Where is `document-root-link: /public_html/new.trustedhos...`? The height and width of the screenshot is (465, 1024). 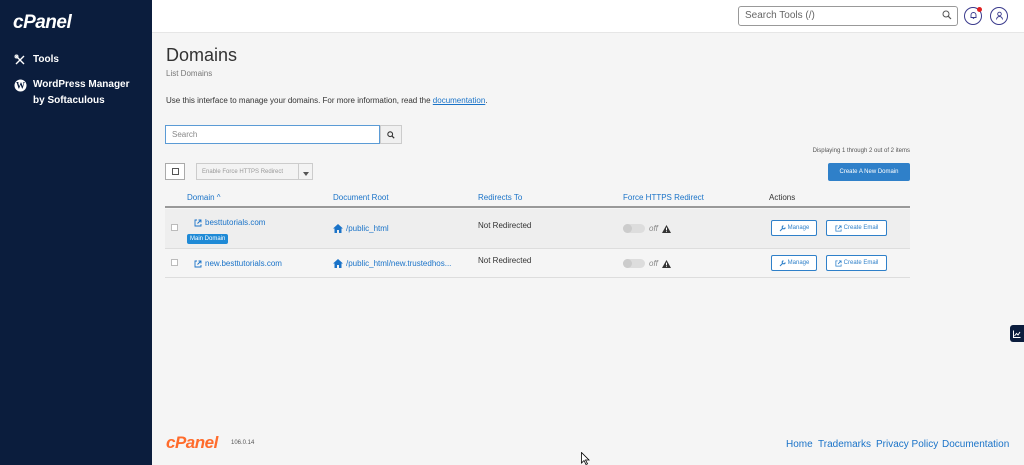 document-root-link: /public_html/new.trustedhos... is located at coordinates (392, 263).